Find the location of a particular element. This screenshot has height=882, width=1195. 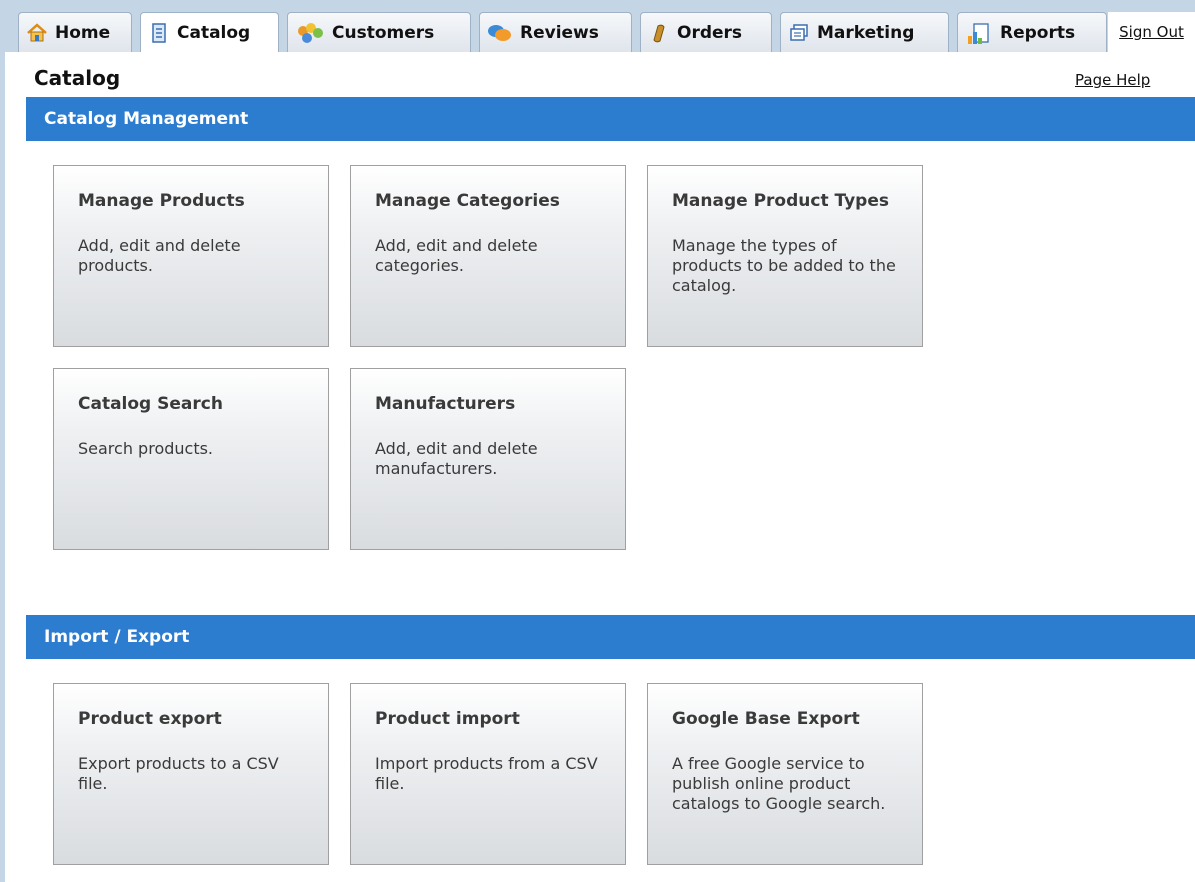

card-description: Add, edit and delete manufacturers. is located at coordinates (456, 458).